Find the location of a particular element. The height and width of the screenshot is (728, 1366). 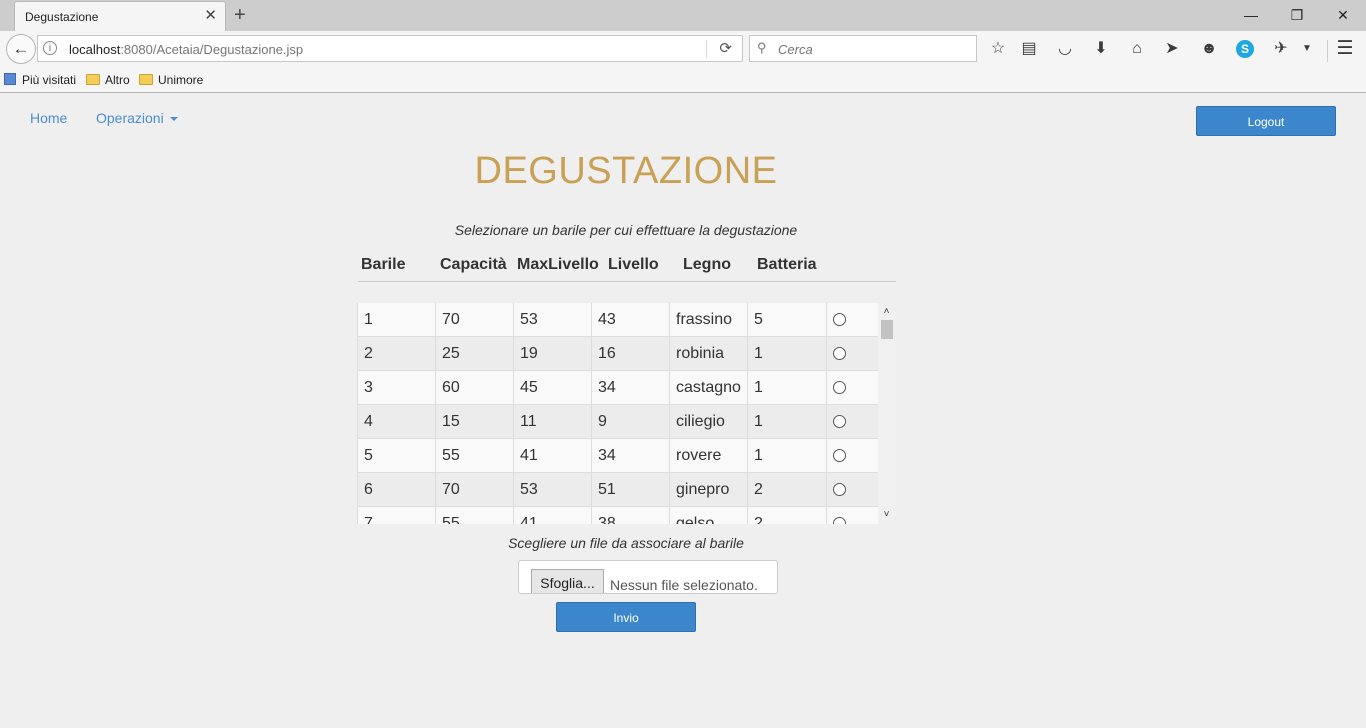

cell-maxlivello: 53 is located at coordinates (552, 489).